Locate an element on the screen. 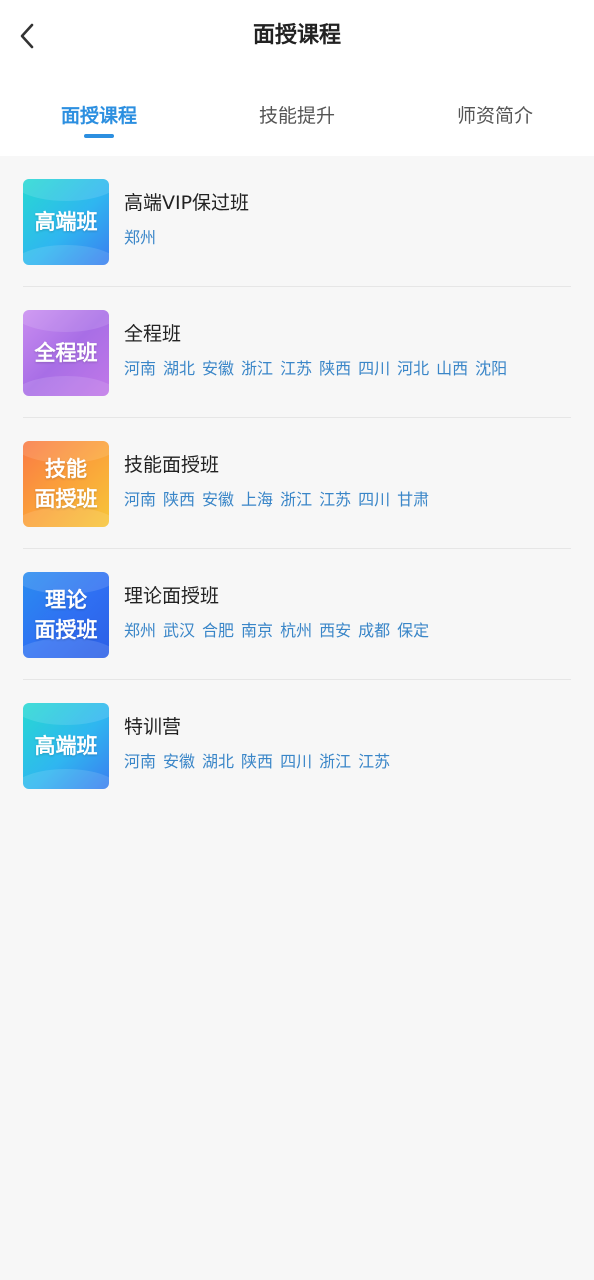  course-item: 高端班 高端VIP保过班 郑州 is located at coordinates (297, 221).